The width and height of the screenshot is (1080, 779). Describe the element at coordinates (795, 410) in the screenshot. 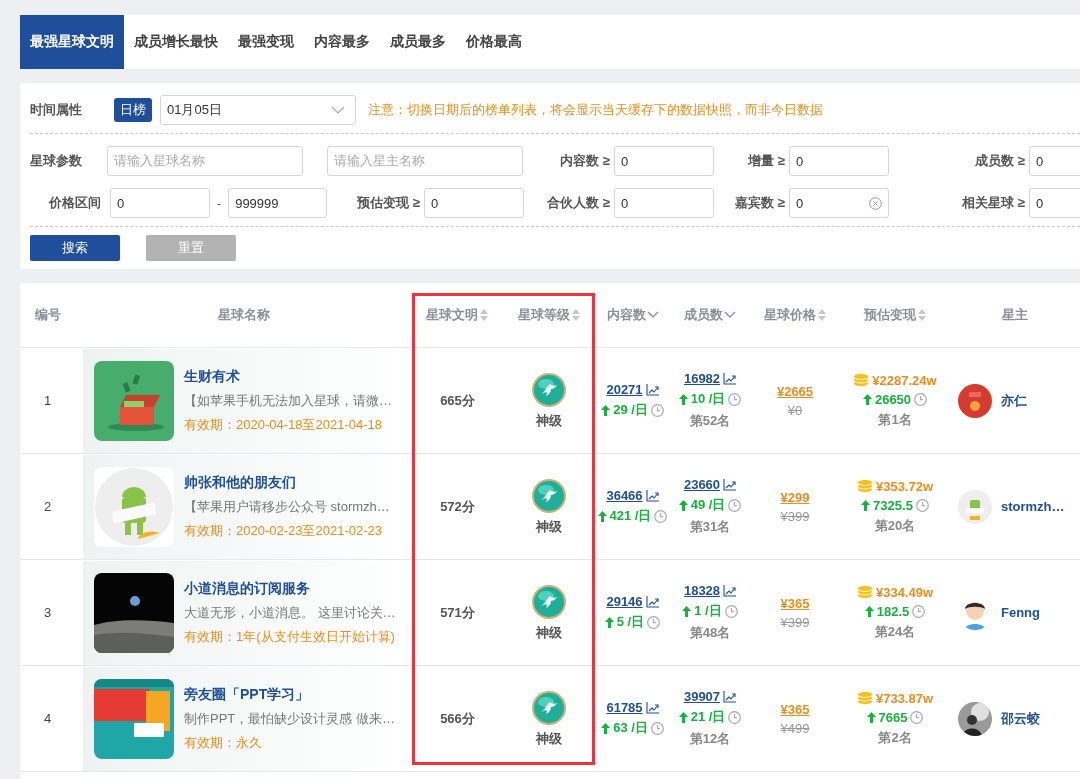

I see `original-price: ¥0` at that location.